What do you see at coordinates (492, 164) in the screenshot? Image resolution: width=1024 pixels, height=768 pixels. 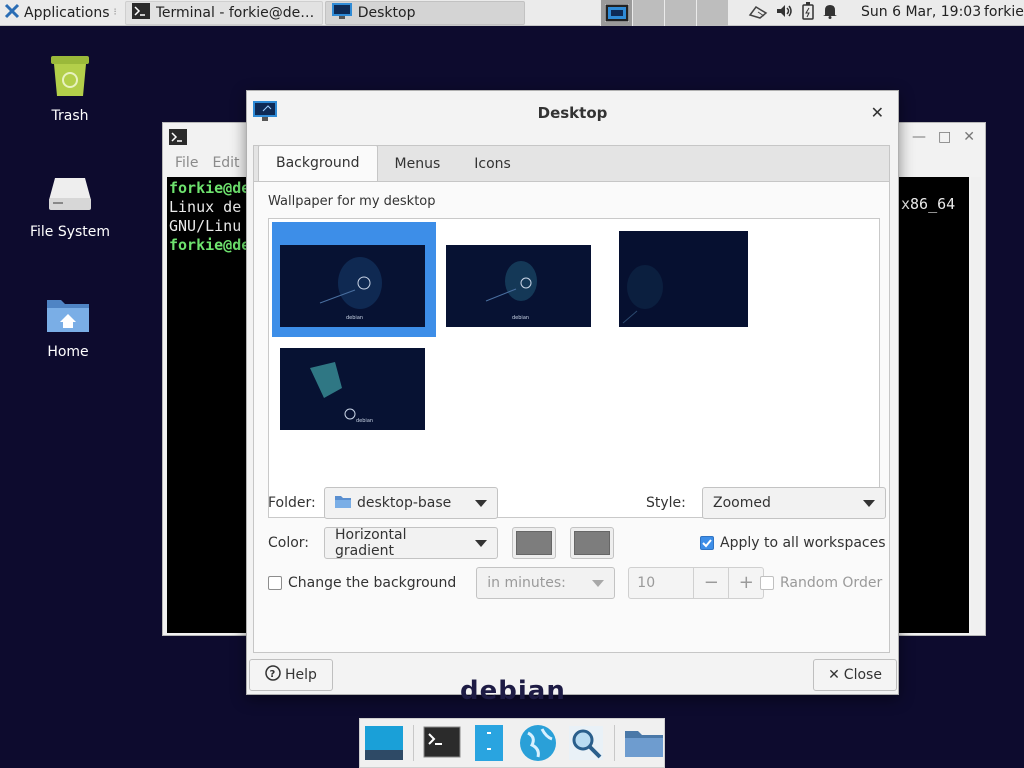 I see `tab-icons: Icons` at bounding box center [492, 164].